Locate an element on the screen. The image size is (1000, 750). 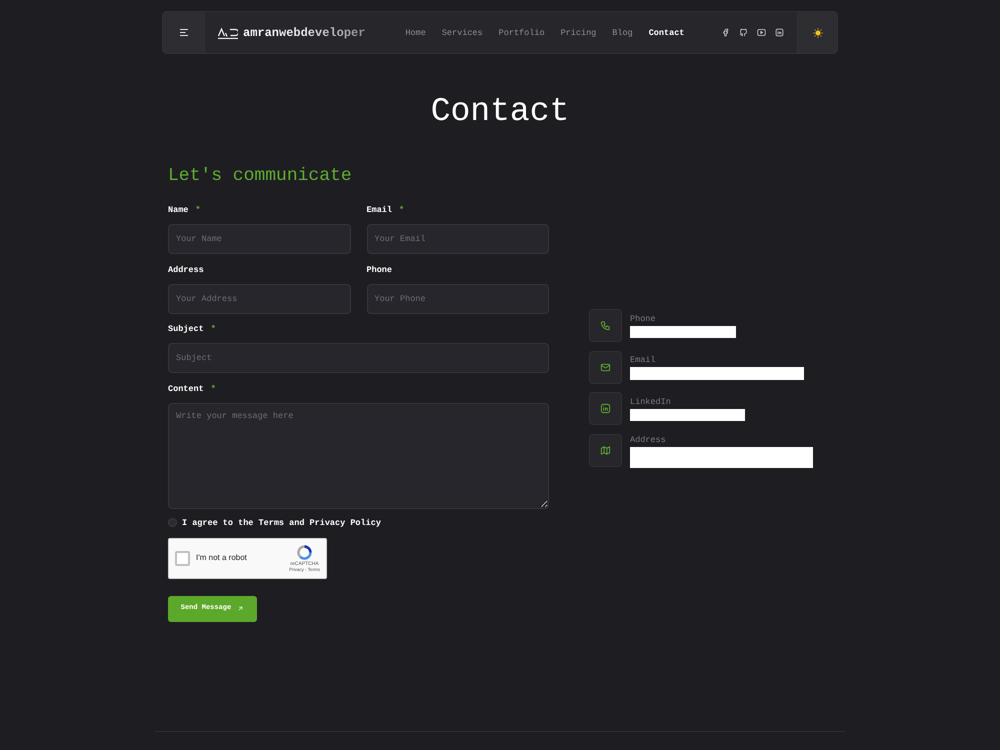
captcha-logo-icon is located at coordinates (305, 552).